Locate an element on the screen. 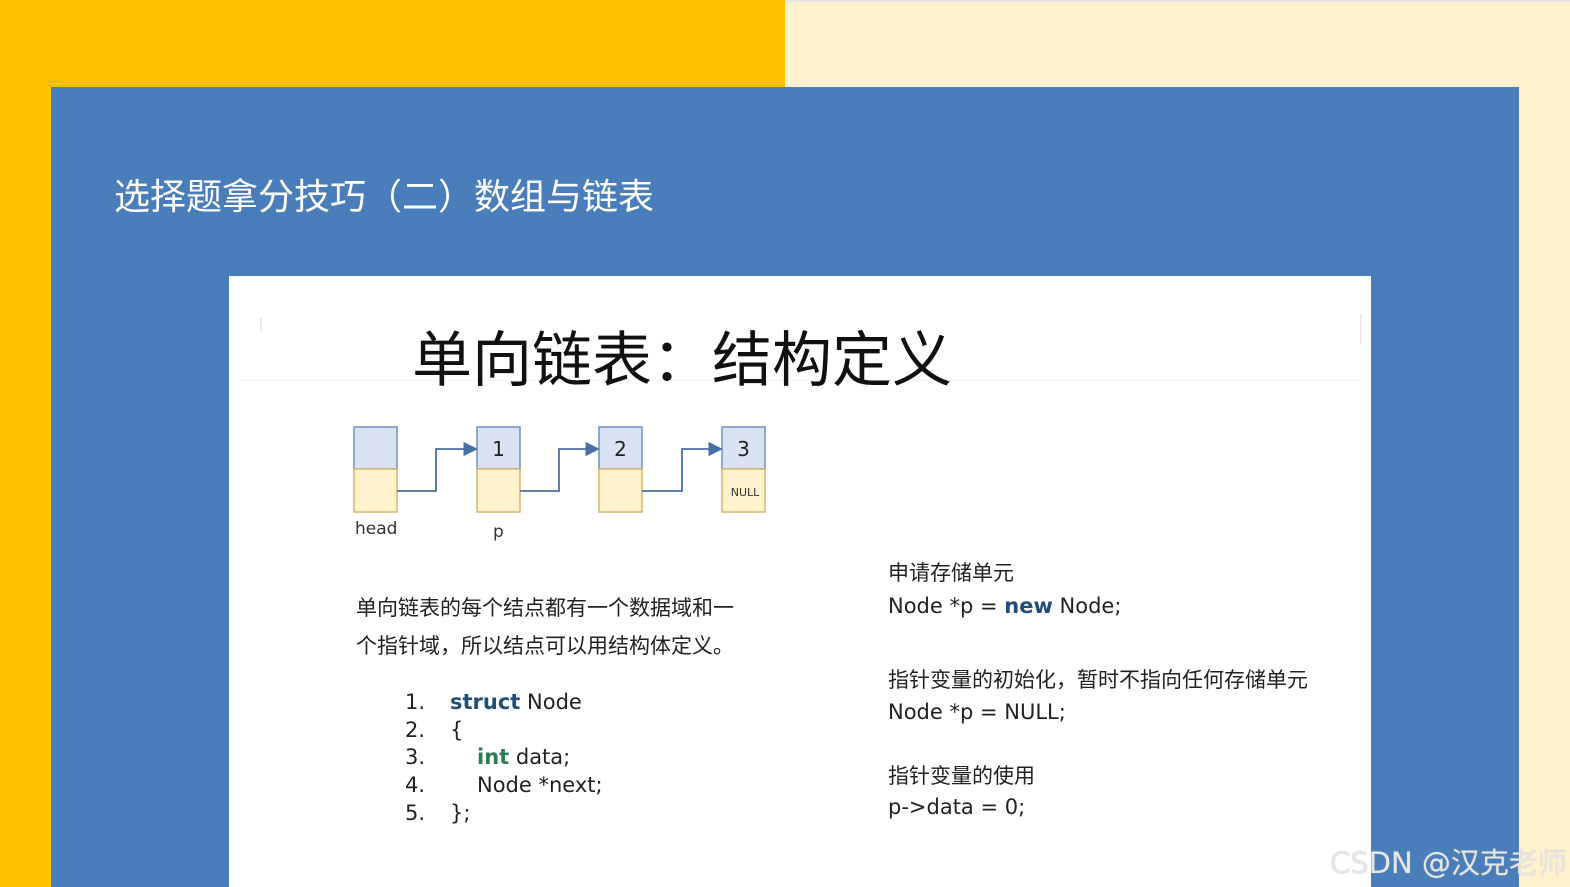  linked-list-diagram: 1 2 3 NULL head p is located at coordinates (559, 484).